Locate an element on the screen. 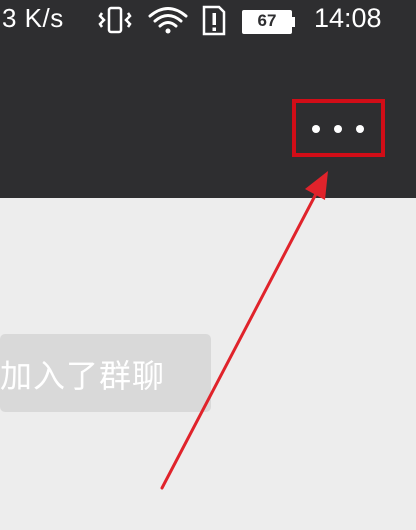 This screenshot has height=530, width=416. system-message-bubble: 加入了群聊 is located at coordinates (105, 373).